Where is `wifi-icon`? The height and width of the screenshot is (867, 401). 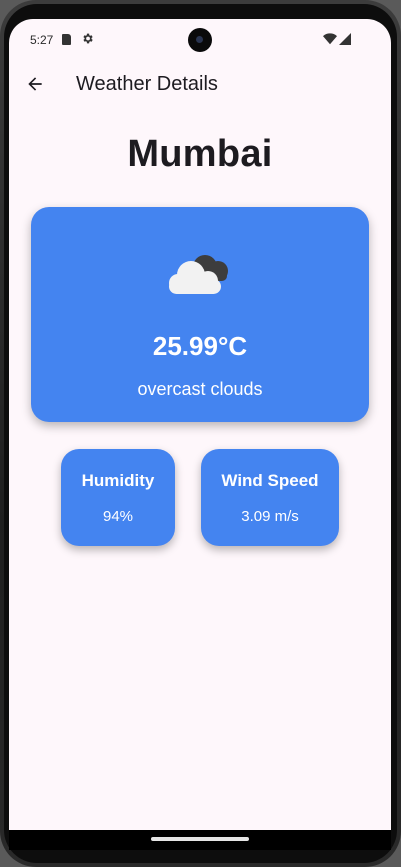 wifi-icon is located at coordinates (330, 39).